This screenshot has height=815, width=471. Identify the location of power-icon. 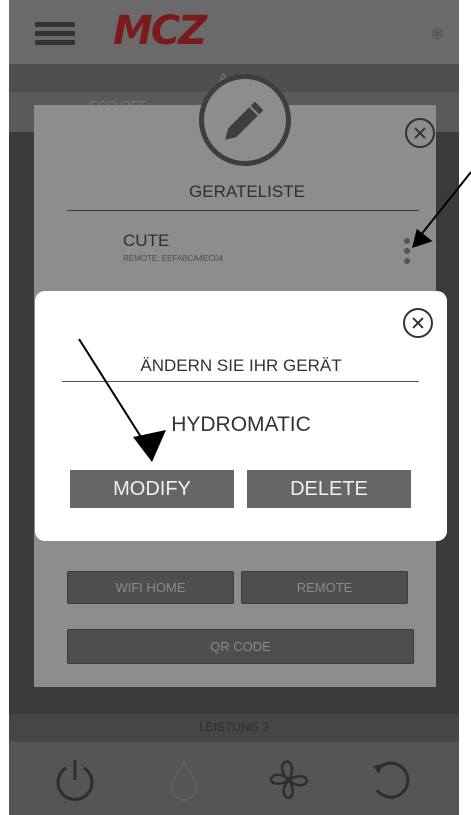
(75, 780).